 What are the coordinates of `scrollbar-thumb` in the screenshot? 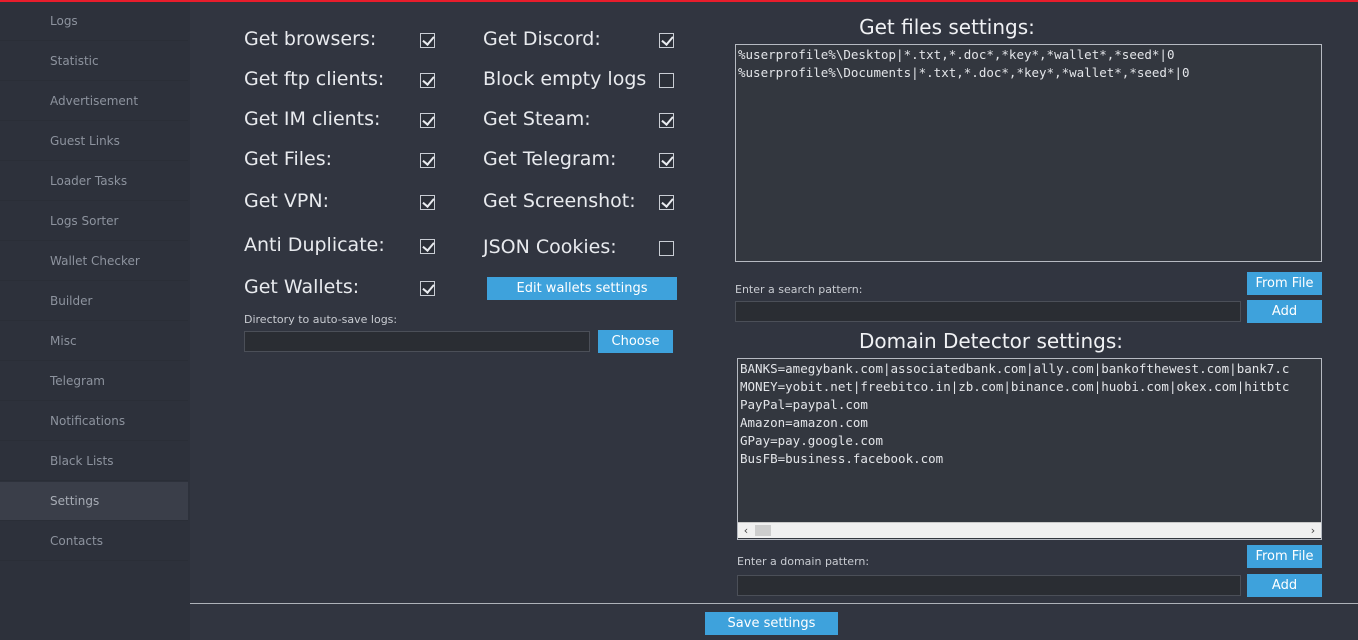 It's located at (763, 530).